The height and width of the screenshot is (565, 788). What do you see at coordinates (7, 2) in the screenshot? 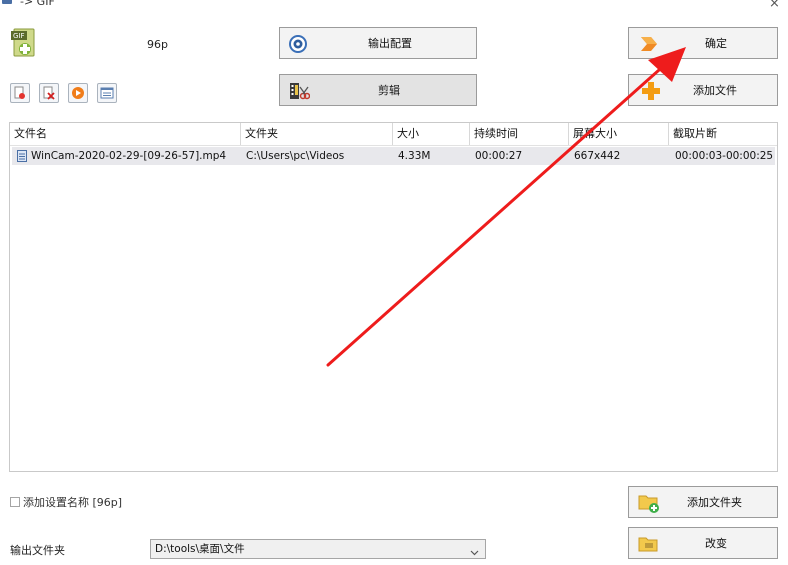
I see `app-icon` at bounding box center [7, 2].